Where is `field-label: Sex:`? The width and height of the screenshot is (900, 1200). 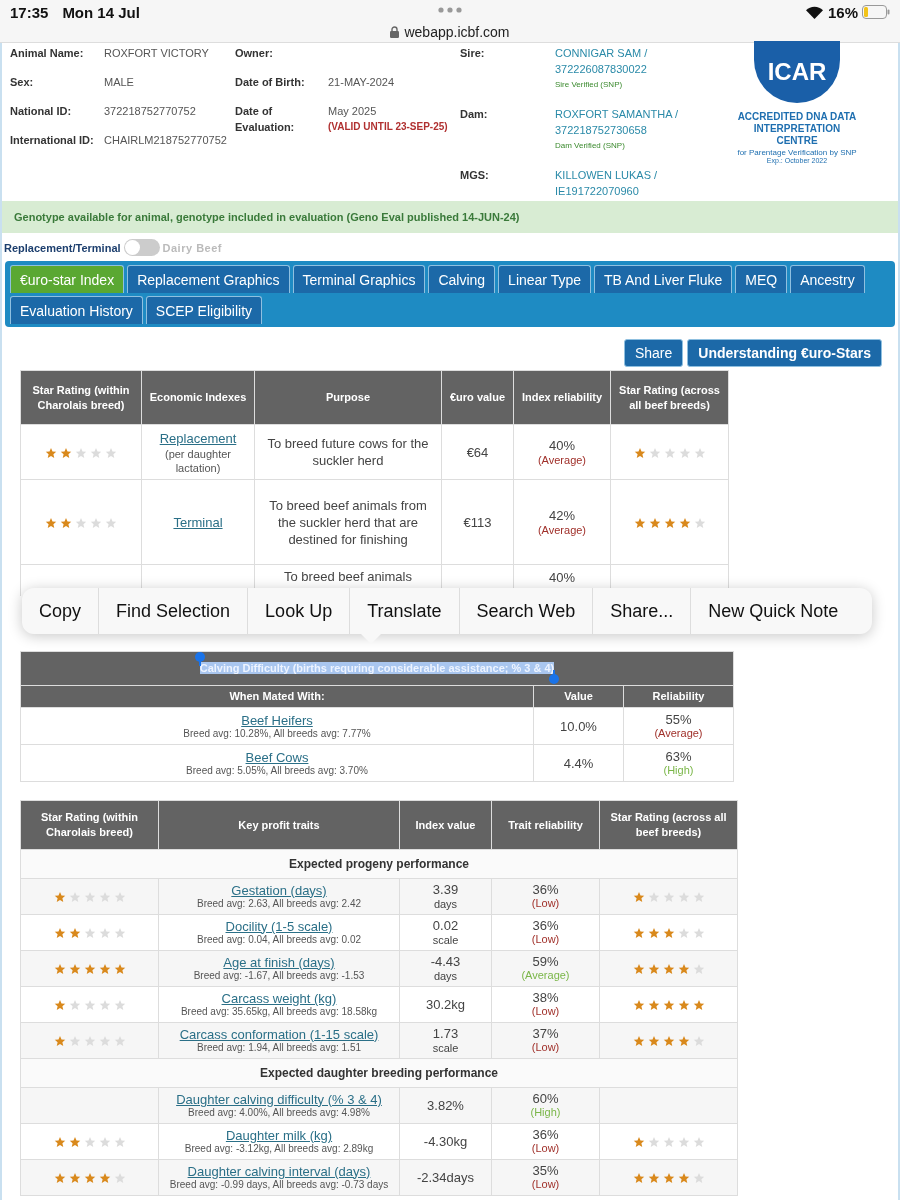
field-label: Sex: is located at coordinates (22, 82).